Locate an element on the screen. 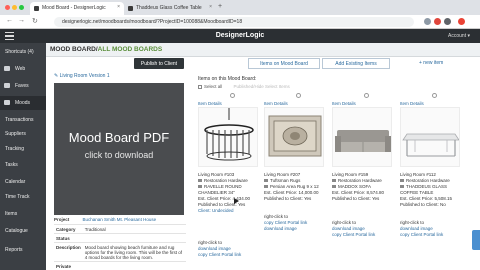 Image resolution: width=480 pixels, height=270 pixels. profile-avatar-icon is located at coordinates (461, 21).